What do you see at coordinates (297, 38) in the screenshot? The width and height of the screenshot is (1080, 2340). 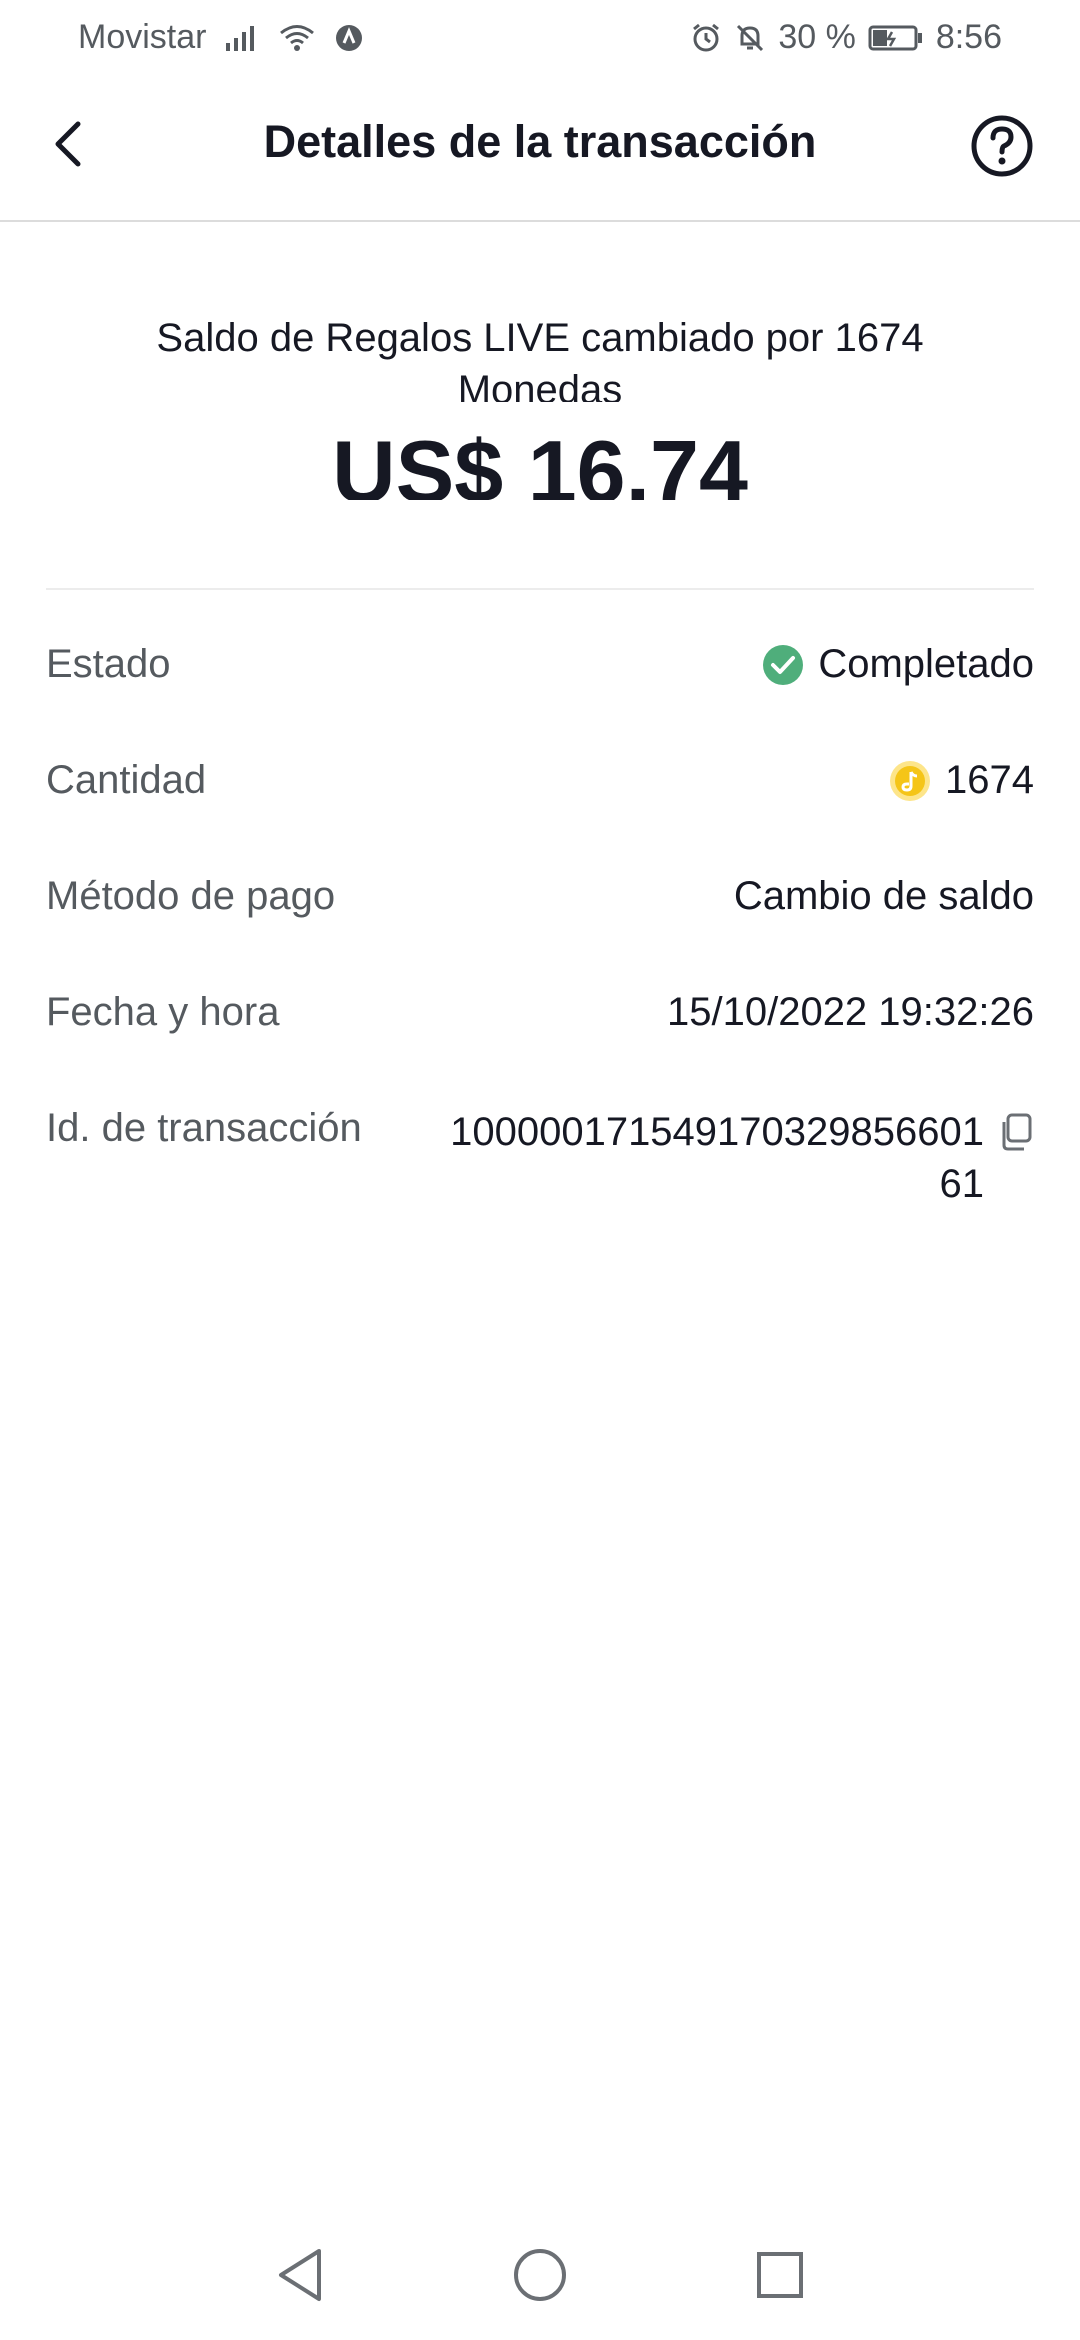 I see `wifi-icon` at bounding box center [297, 38].